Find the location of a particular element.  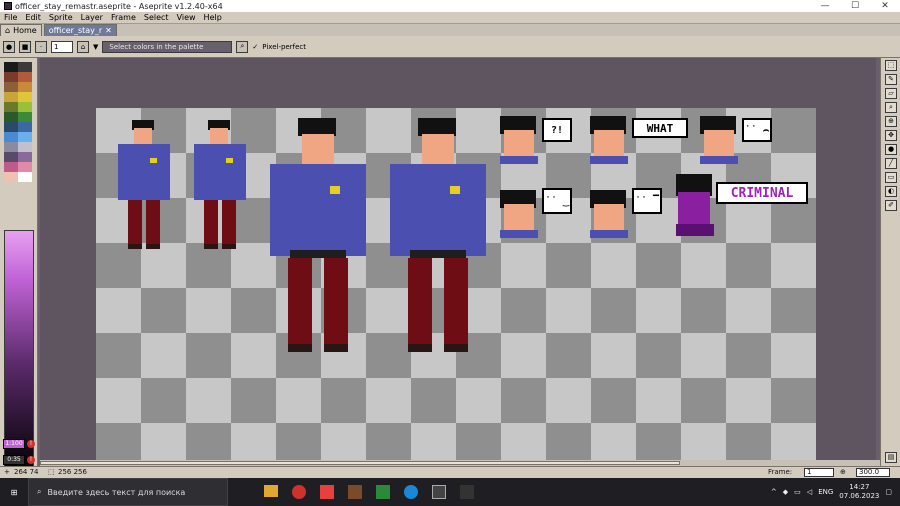

eraser-tool-icon: ▱ is located at coordinates (891, 93).